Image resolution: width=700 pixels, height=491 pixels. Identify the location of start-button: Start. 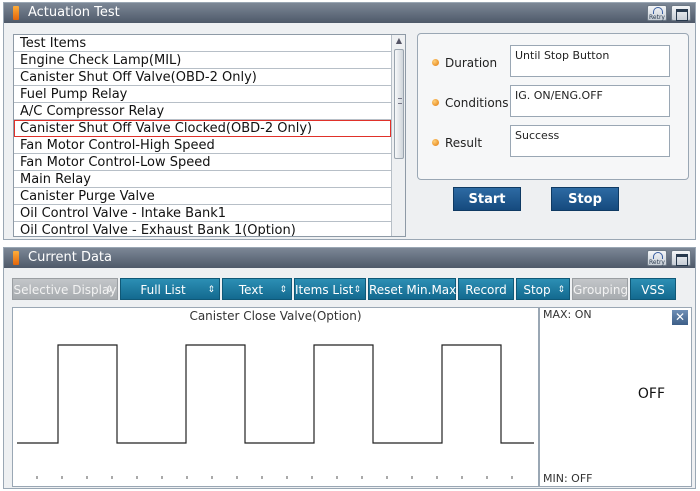
(487, 199).